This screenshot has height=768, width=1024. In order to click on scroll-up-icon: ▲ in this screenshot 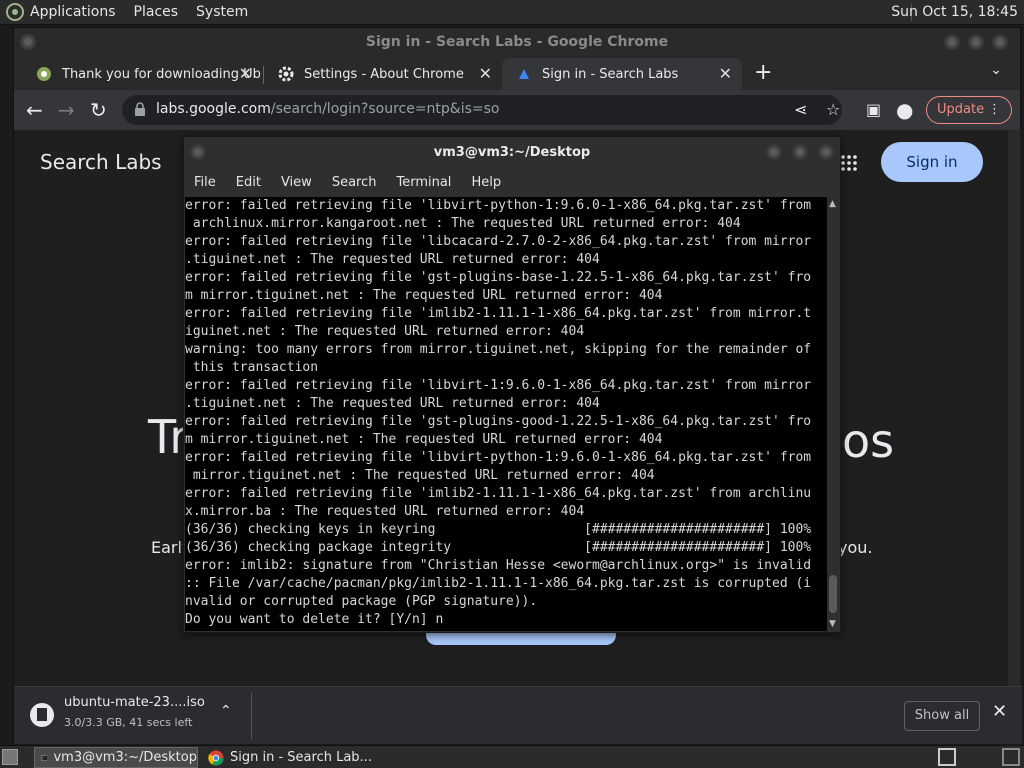, I will do `click(832, 204)`.